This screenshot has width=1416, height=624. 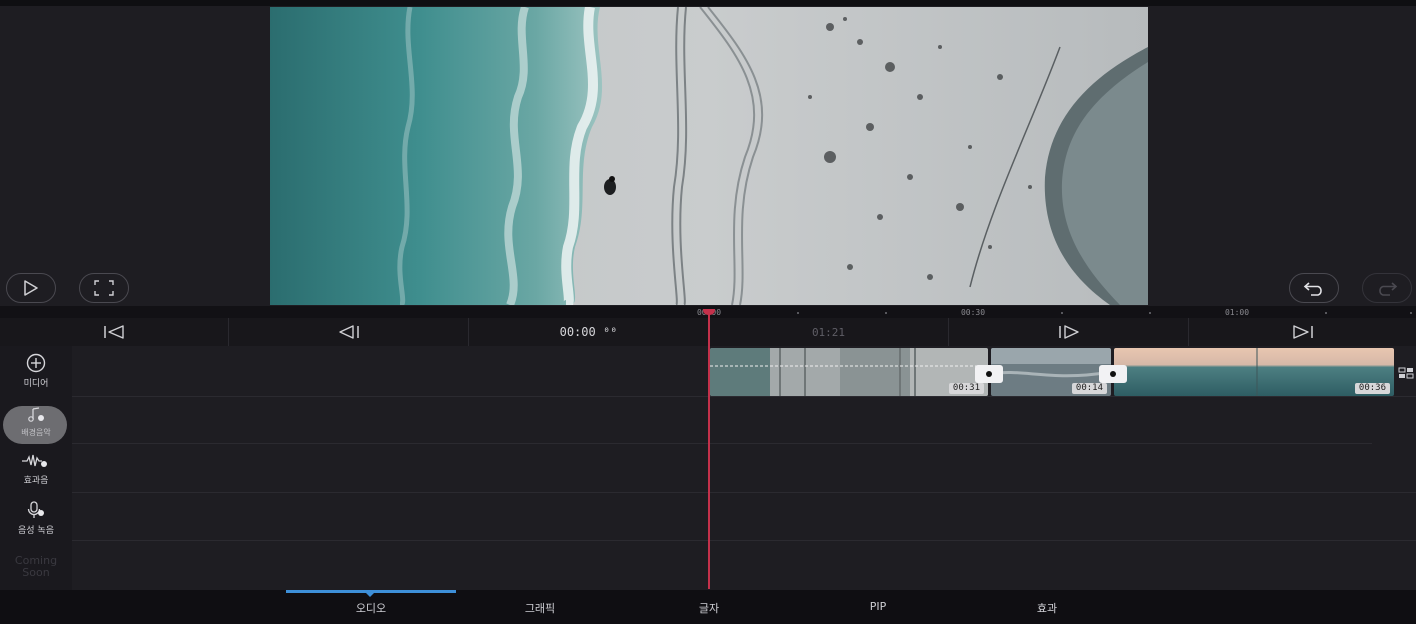 What do you see at coordinates (36, 481) in the screenshot?
I see `sound-effect-label: 효과음` at bounding box center [36, 481].